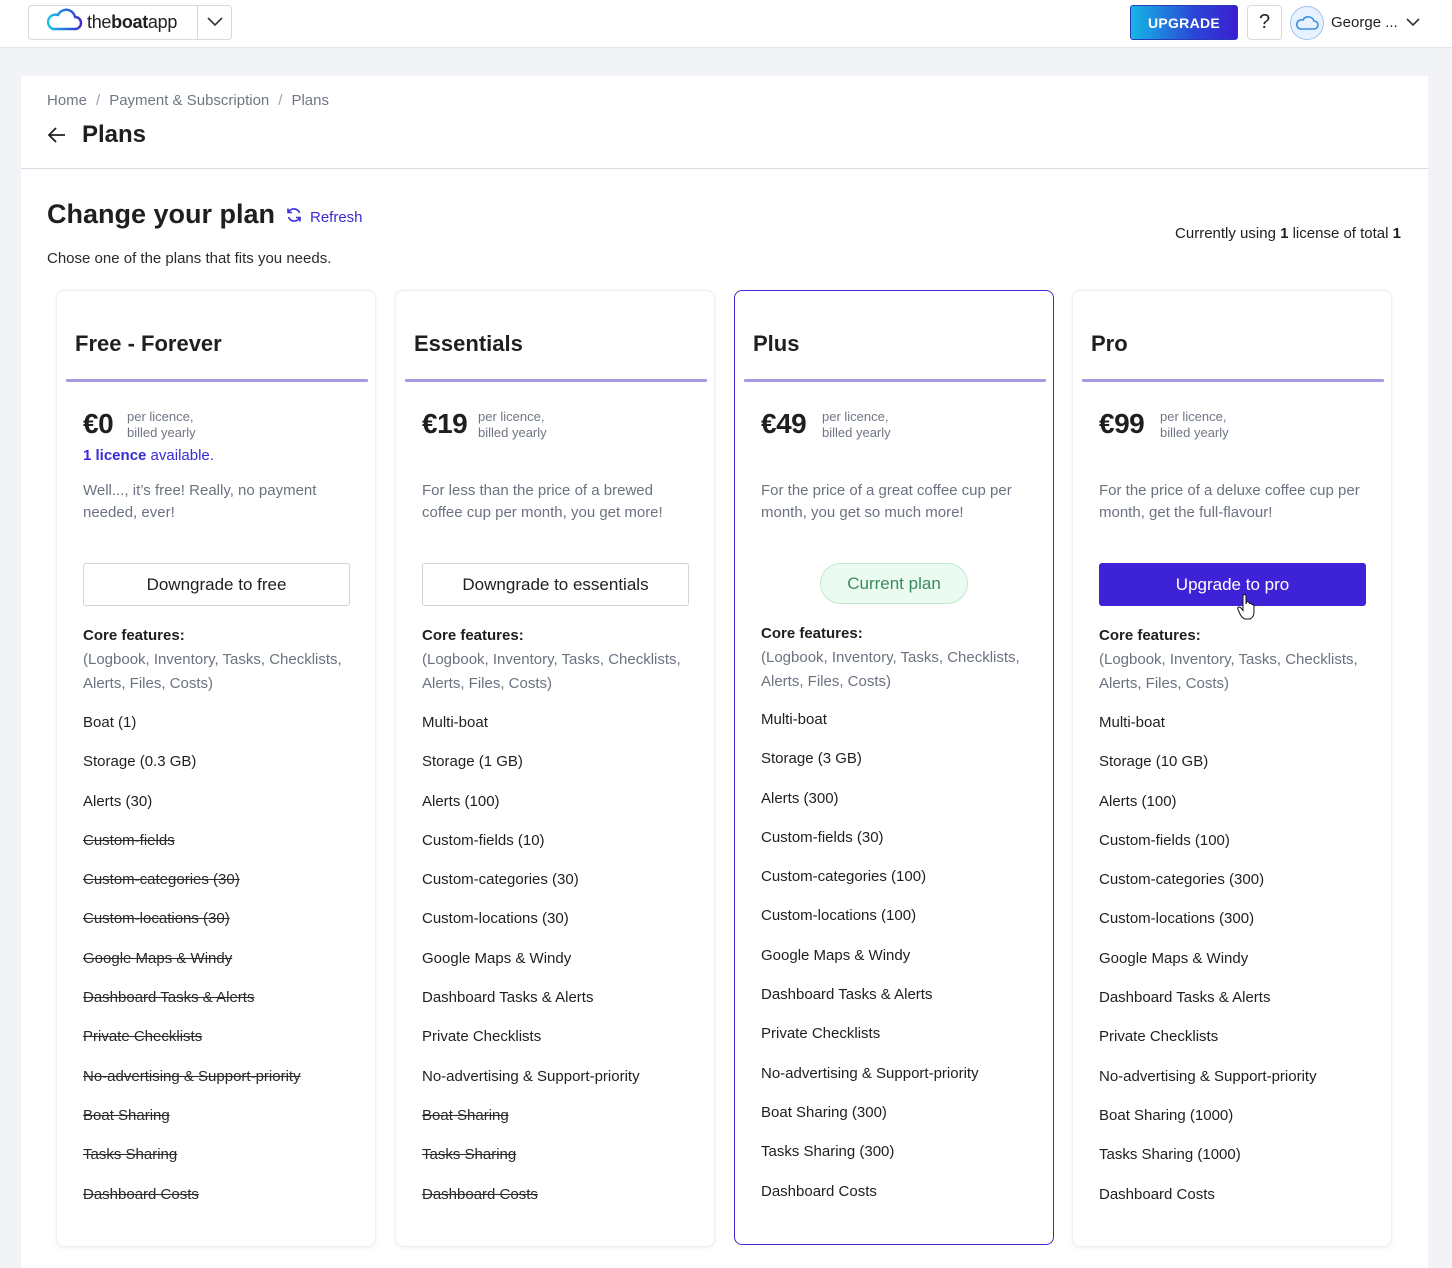  I want to click on app-switcher: theboatapp, so click(130, 22).